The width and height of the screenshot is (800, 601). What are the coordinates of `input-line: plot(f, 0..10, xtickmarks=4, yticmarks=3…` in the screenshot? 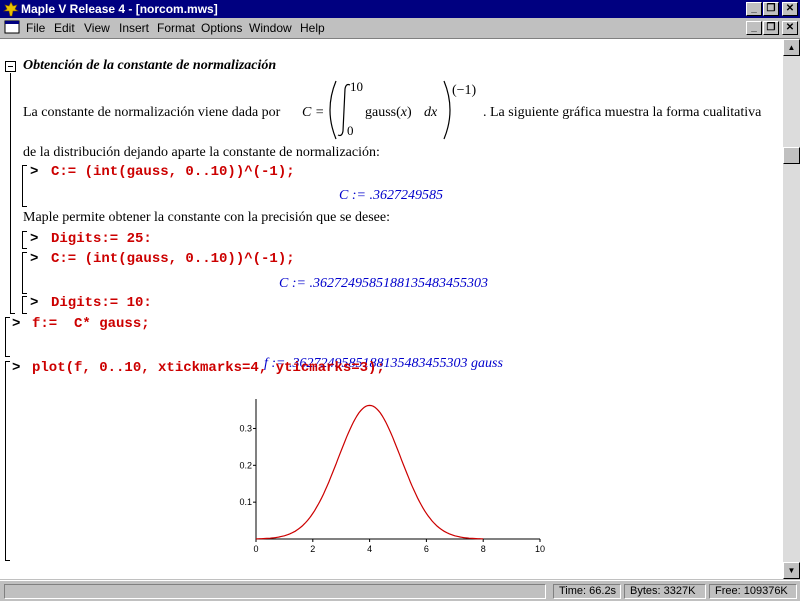 It's located at (208, 368).